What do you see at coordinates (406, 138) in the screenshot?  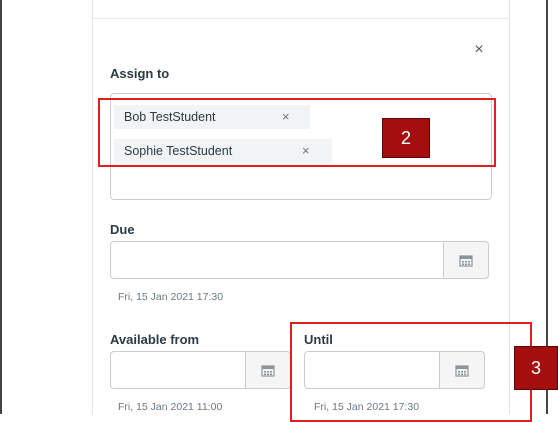 I see `annotation-badge-2: 2` at bounding box center [406, 138].